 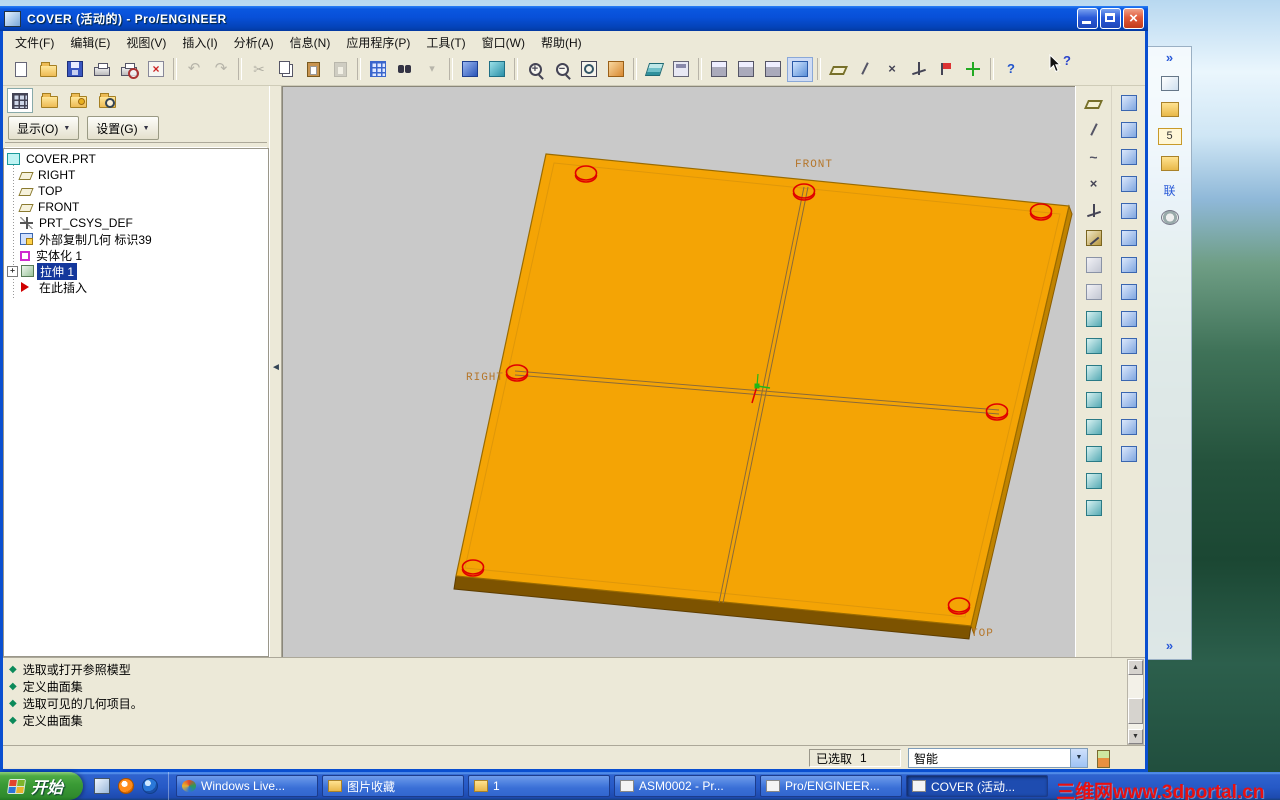 What do you see at coordinates (1128, 346) in the screenshot?
I see `solidify-tool-button` at bounding box center [1128, 346].